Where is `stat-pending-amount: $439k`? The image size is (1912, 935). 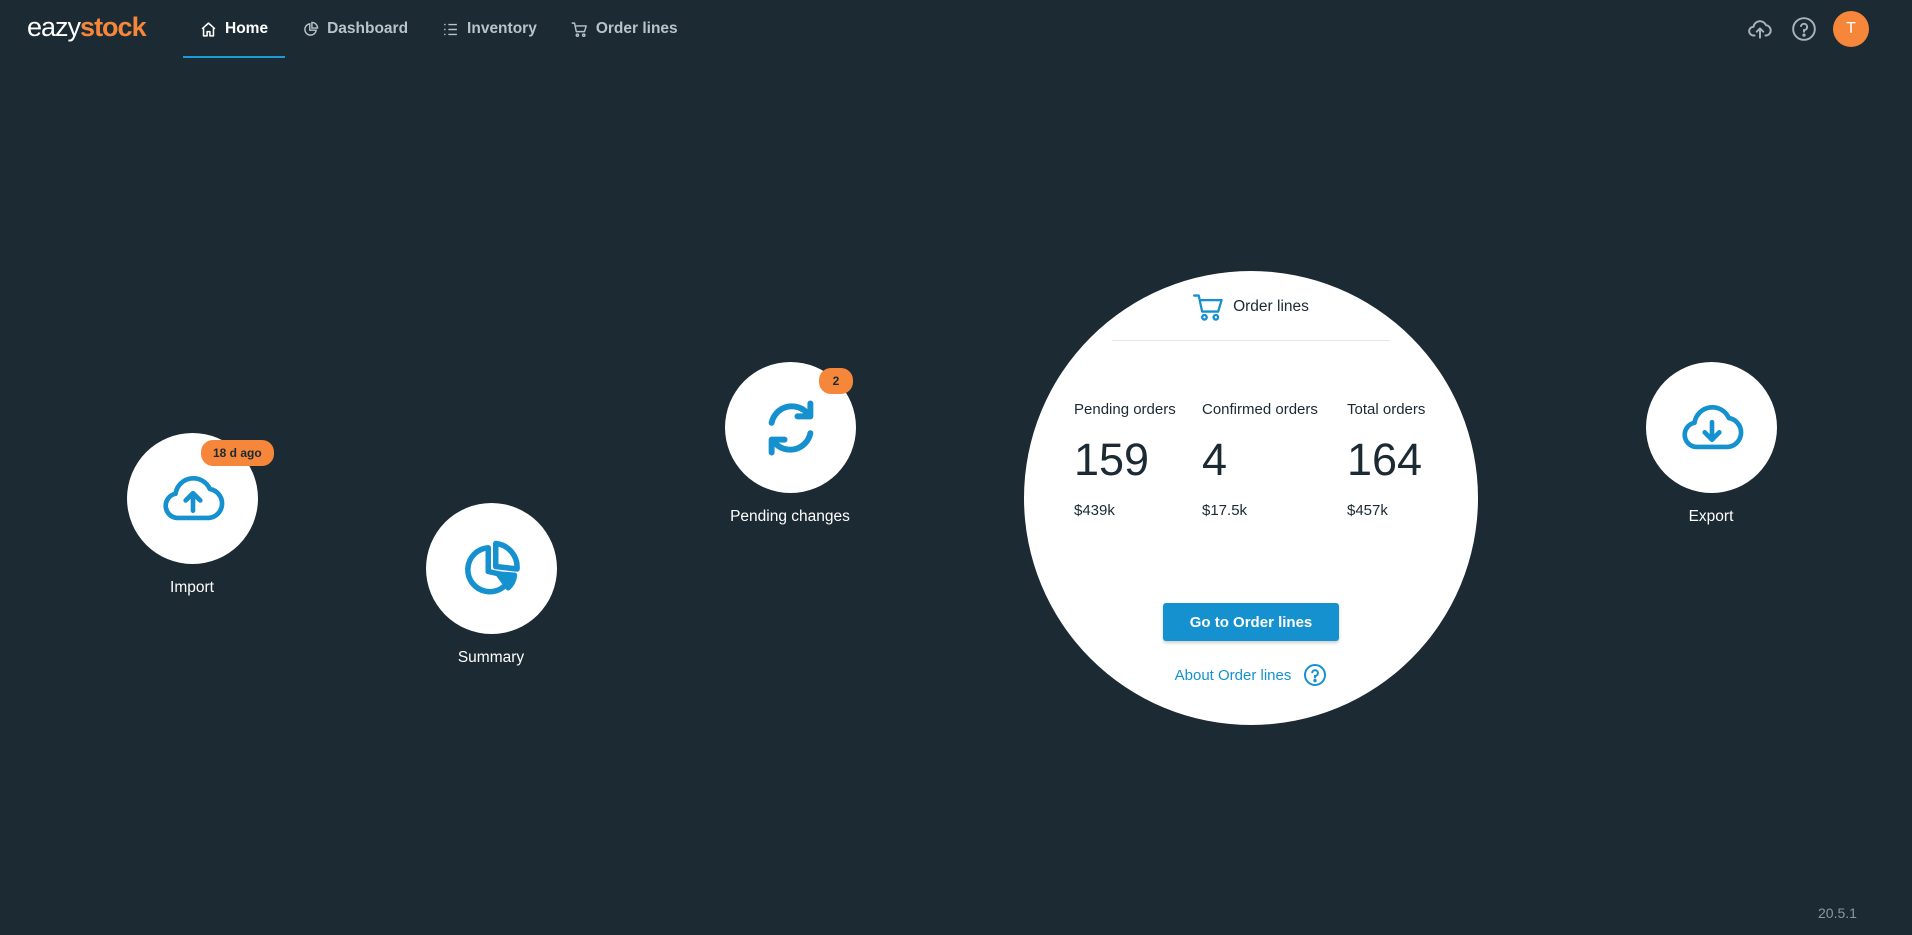 stat-pending-amount: $439k is located at coordinates (1094, 510).